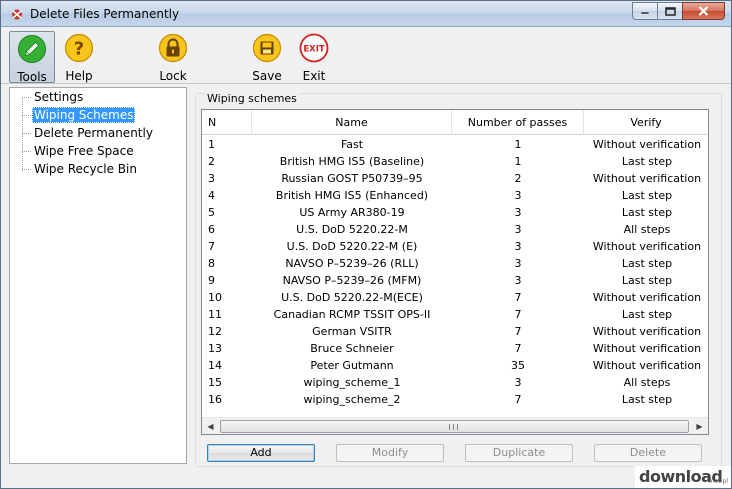 The height and width of the screenshot is (489, 732). I want to click on tree-item-settings: Settings, so click(58, 97).